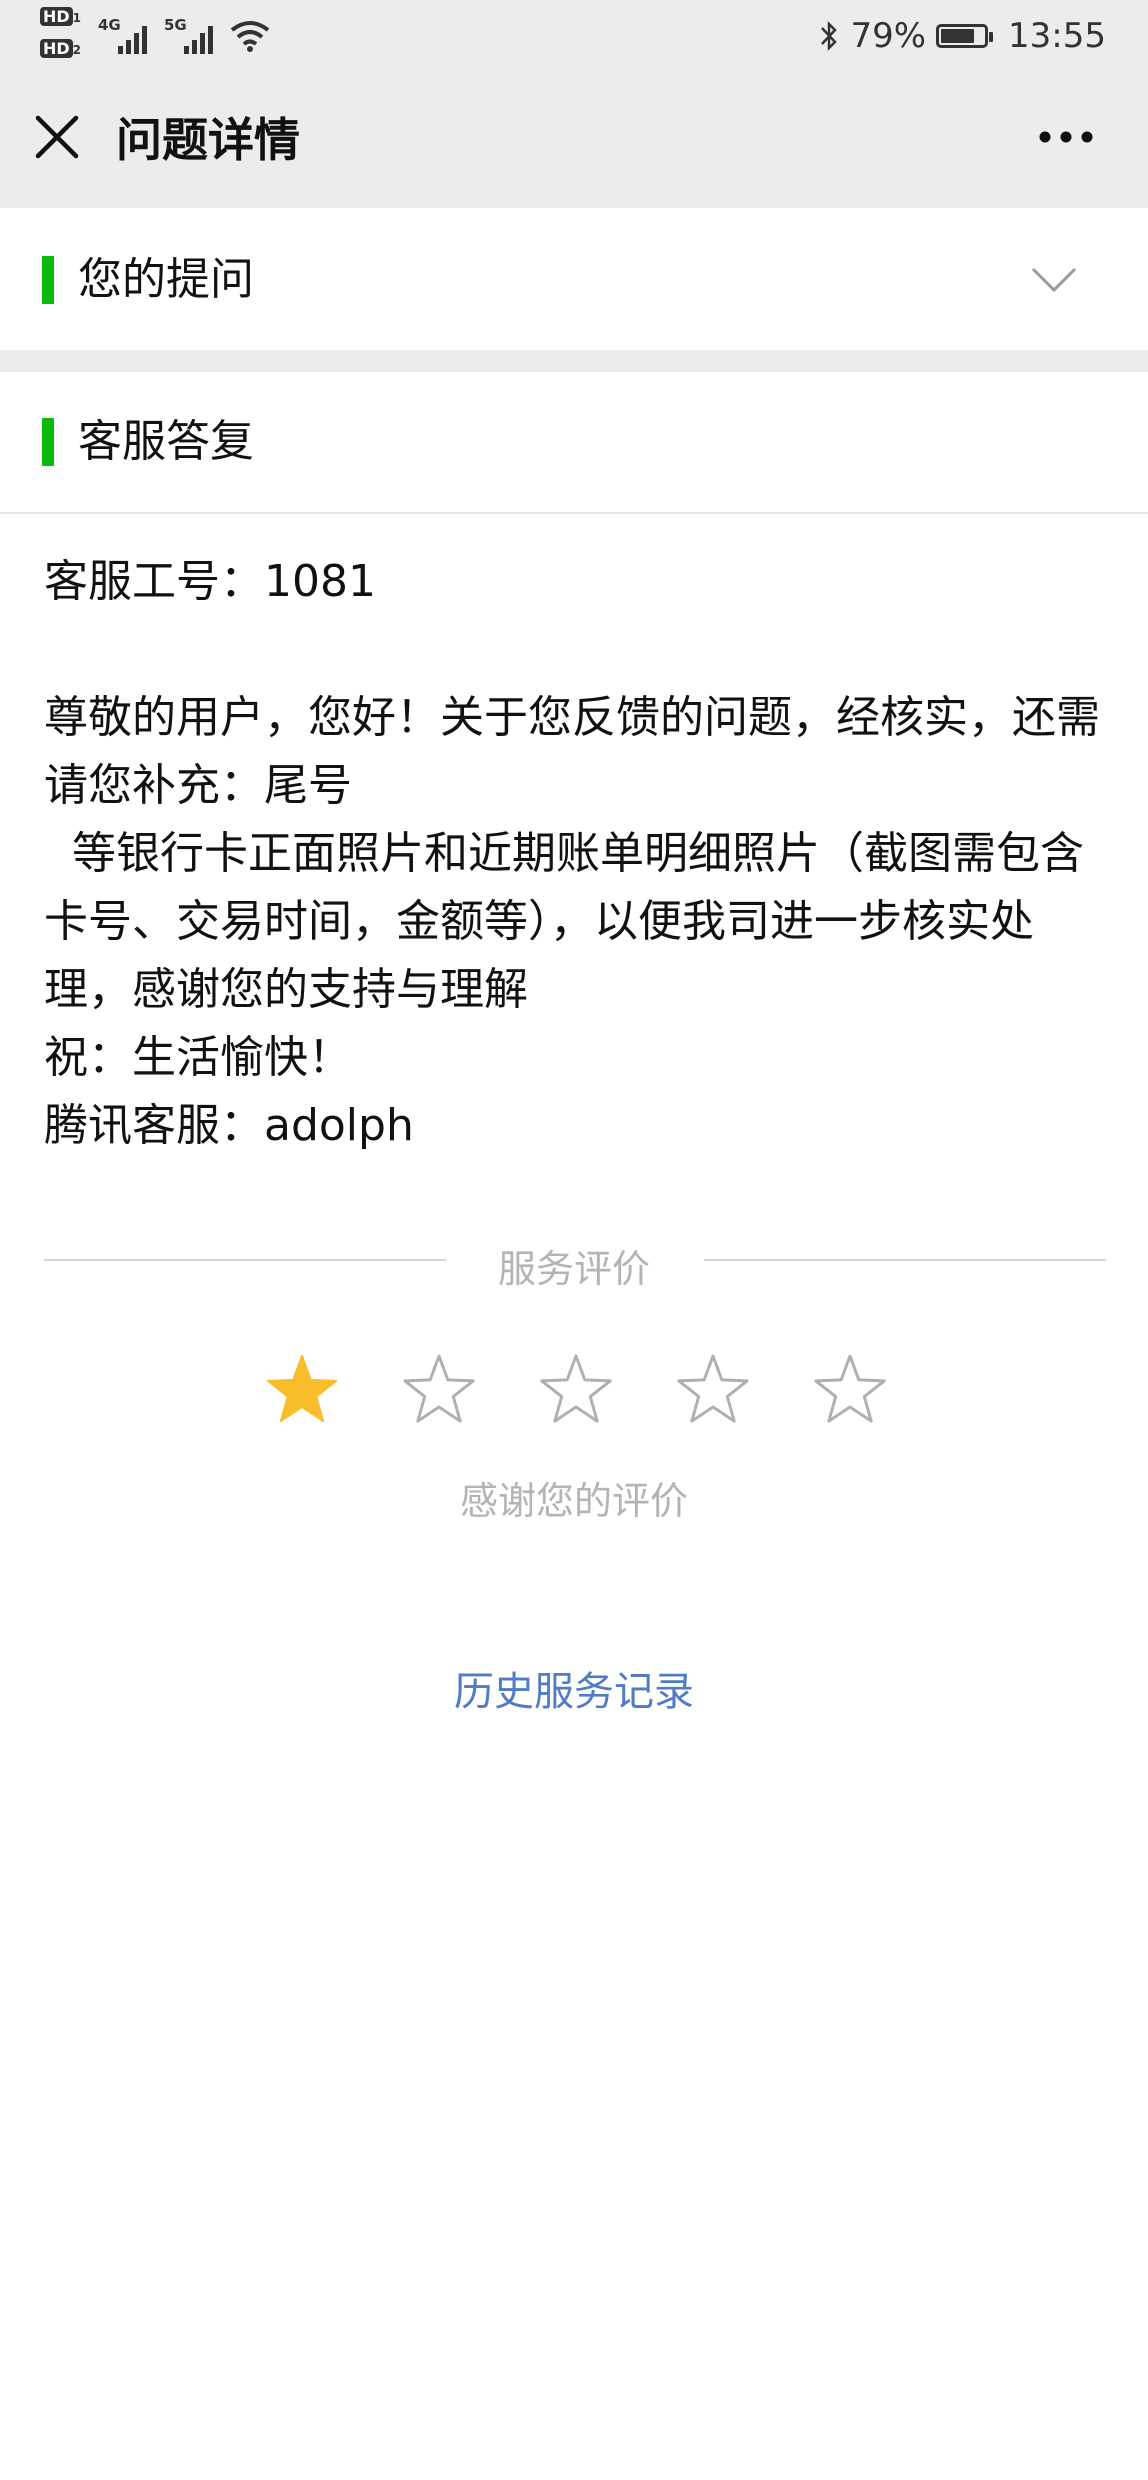 This screenshot has height=2480, width=1148. What do you see at coordinates (250, 36) in the screenshot?
I see `wifi-icon` at bounding box center [250, 36].